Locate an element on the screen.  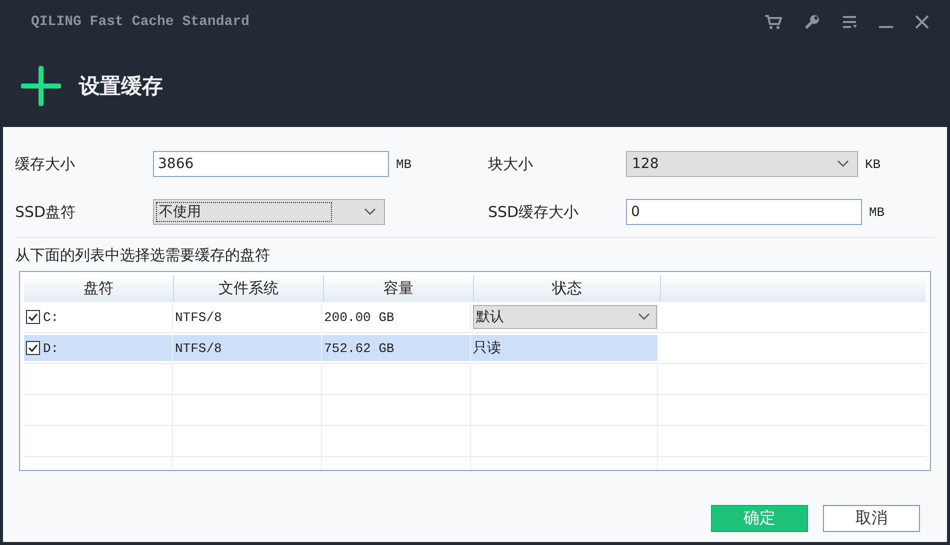
column-header: 状态 is located at coordinates (567, 288).